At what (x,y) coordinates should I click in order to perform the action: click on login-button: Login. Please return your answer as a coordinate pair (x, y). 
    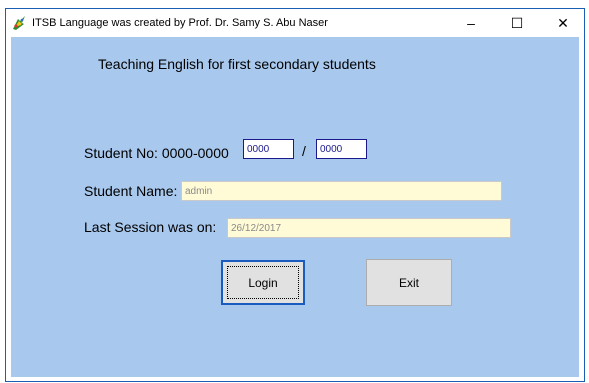
    Looking at the image, I should click on (263, 282).